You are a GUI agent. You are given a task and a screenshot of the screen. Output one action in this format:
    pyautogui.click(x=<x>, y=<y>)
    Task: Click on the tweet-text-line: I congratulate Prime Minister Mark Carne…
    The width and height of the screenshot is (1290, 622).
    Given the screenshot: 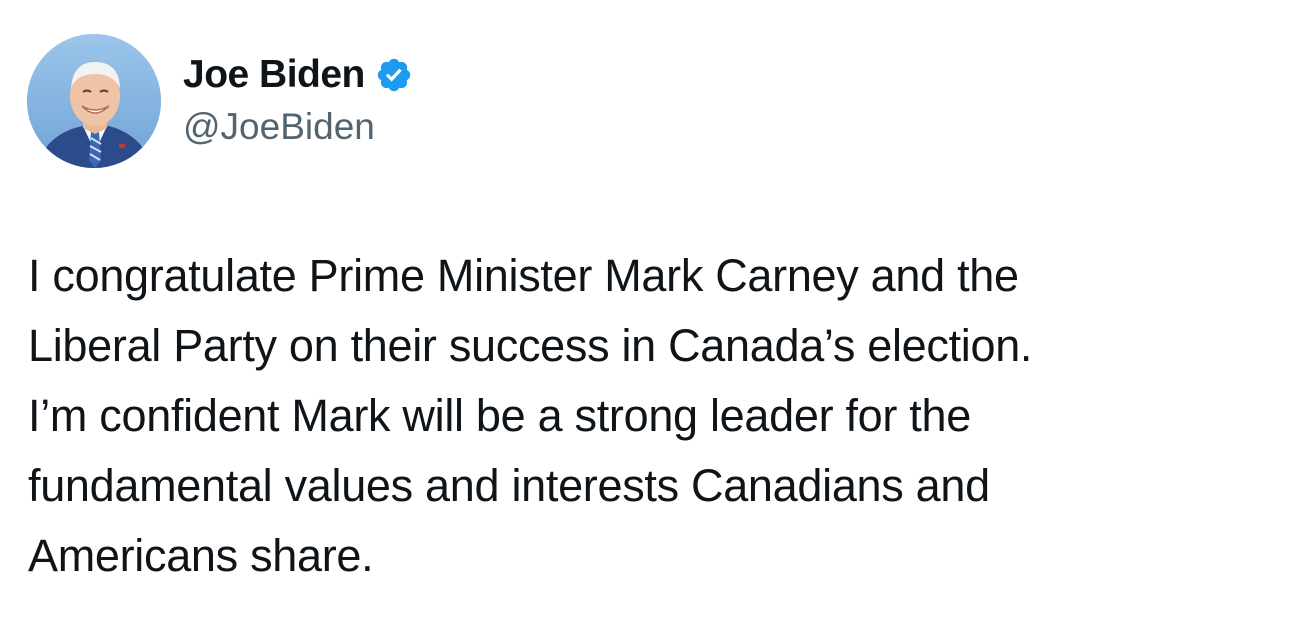 What is the action you would take?
    pyautogui.click(x=523, y=275)
    